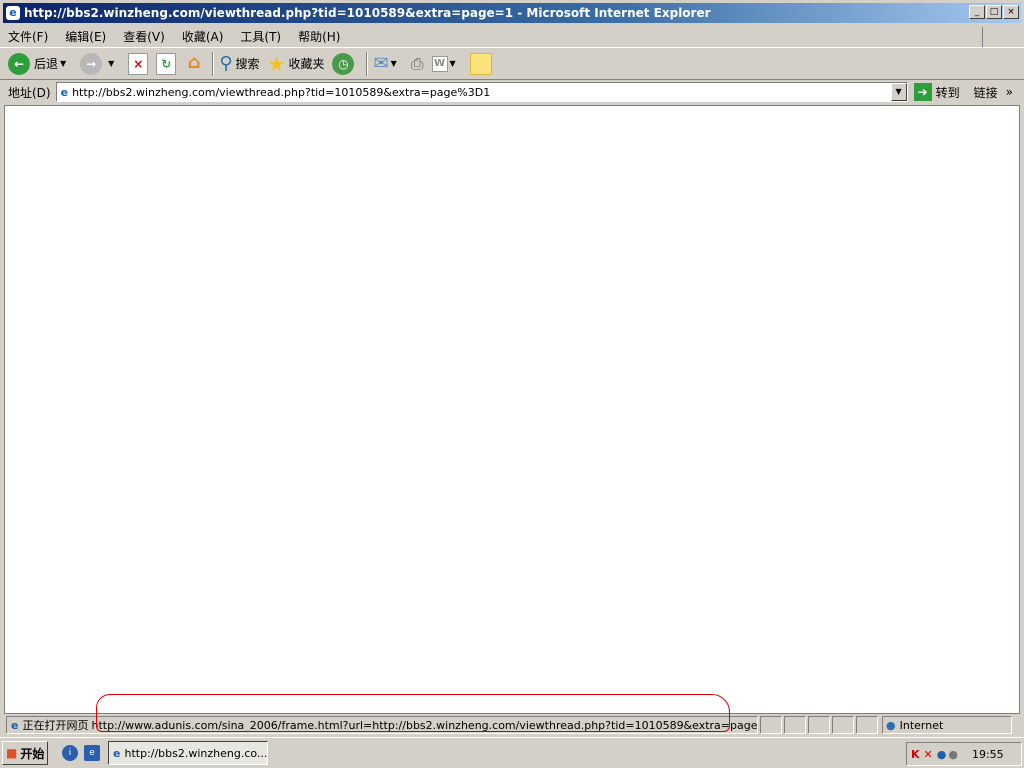 The width and height of the screenshot is (1024, 768). I want to click on history-button: ◷, so click(345, 63).